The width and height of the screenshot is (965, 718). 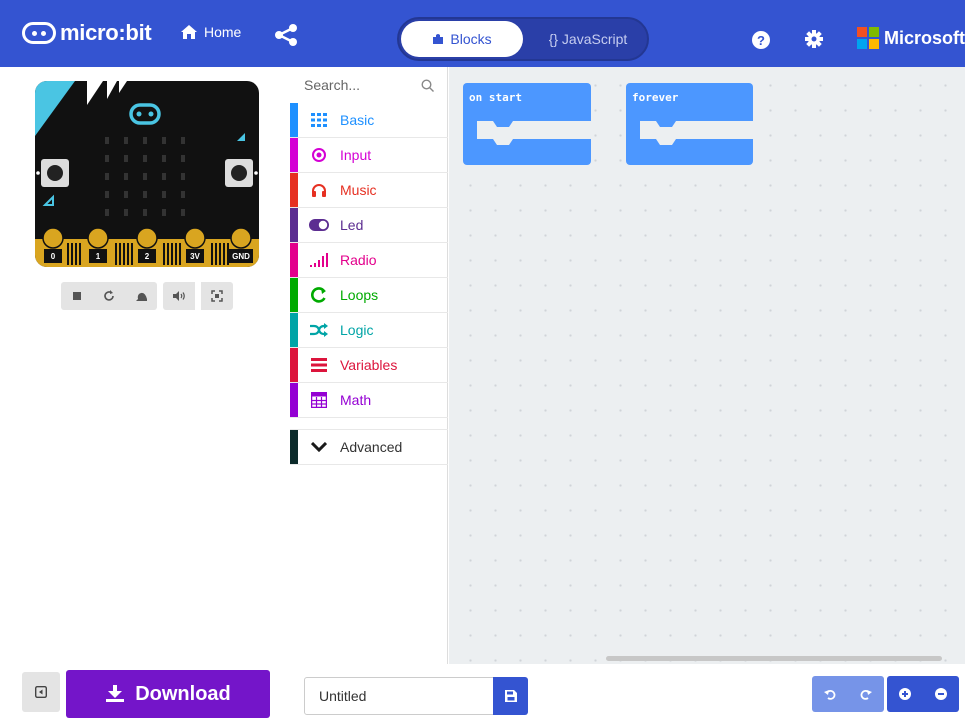 What do you see at coordinates (471, 39) in the screenshot?
I see `blocks-tab-label: Blocks` at bounding box center [471, 39].